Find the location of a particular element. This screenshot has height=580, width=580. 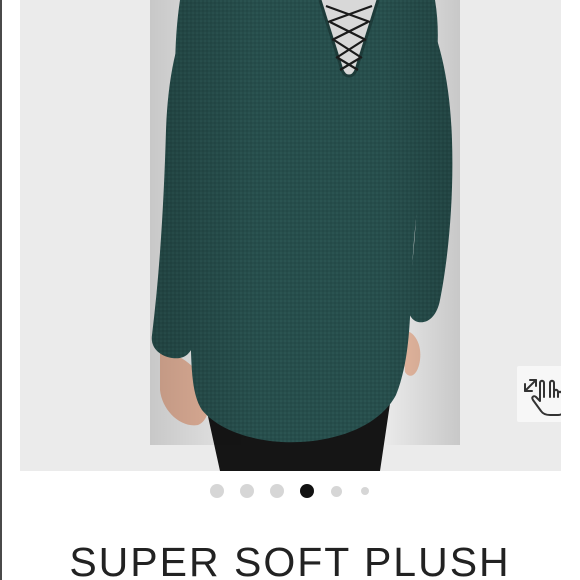

product-title: SUPER SOFT PLUSH is located at coordinates (290, 559).